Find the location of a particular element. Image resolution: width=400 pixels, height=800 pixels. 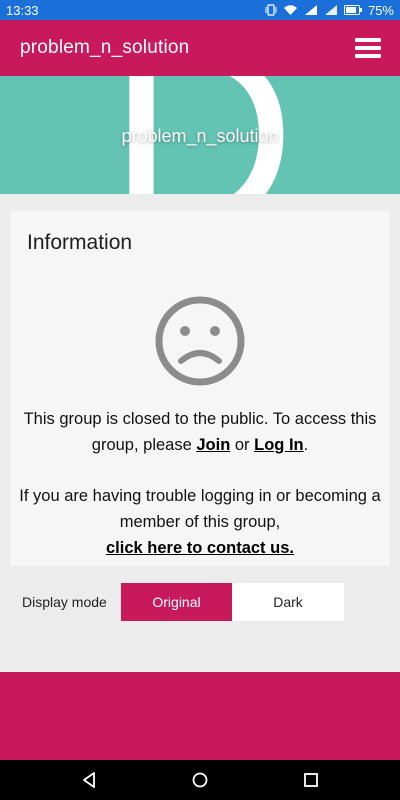

card-title: Information is located at coordinates (80, 242).